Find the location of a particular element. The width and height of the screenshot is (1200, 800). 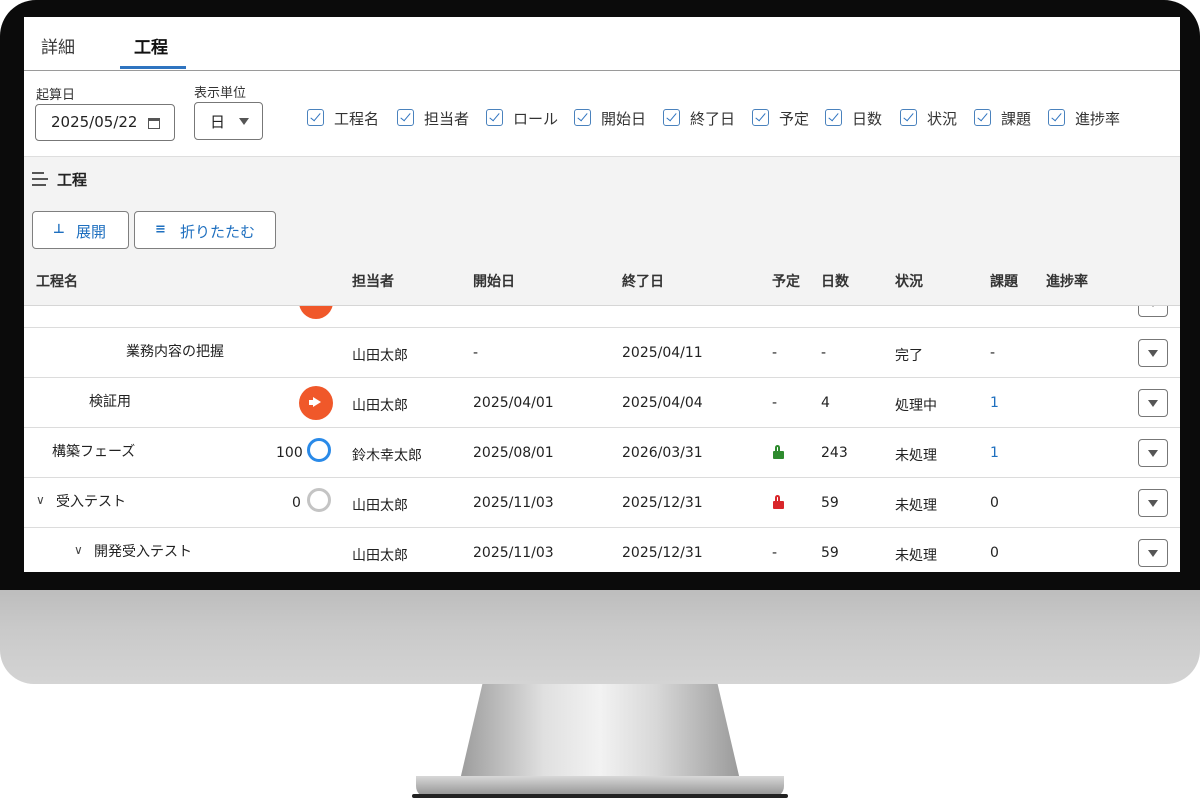

monitor-base-shadow is located at coordinates (600, 796).